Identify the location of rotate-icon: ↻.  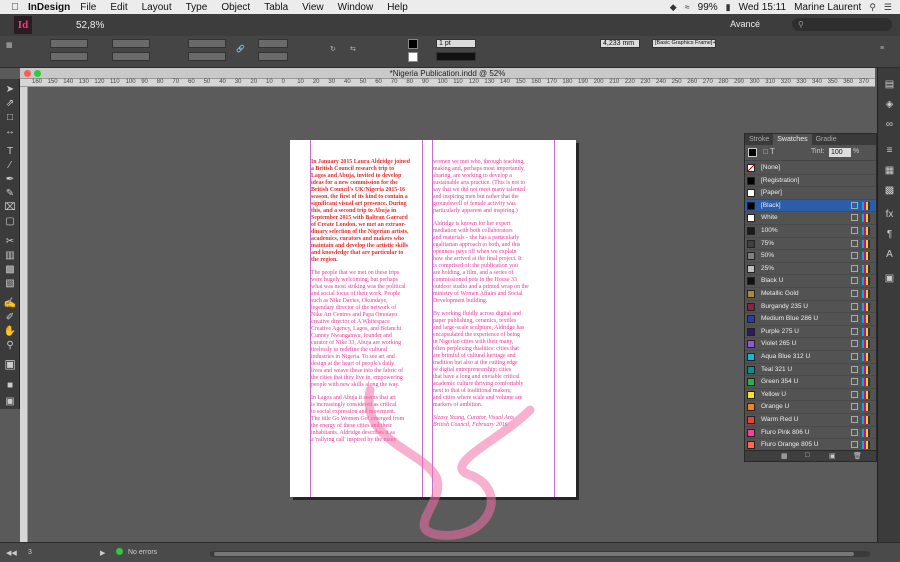
(333, 49).